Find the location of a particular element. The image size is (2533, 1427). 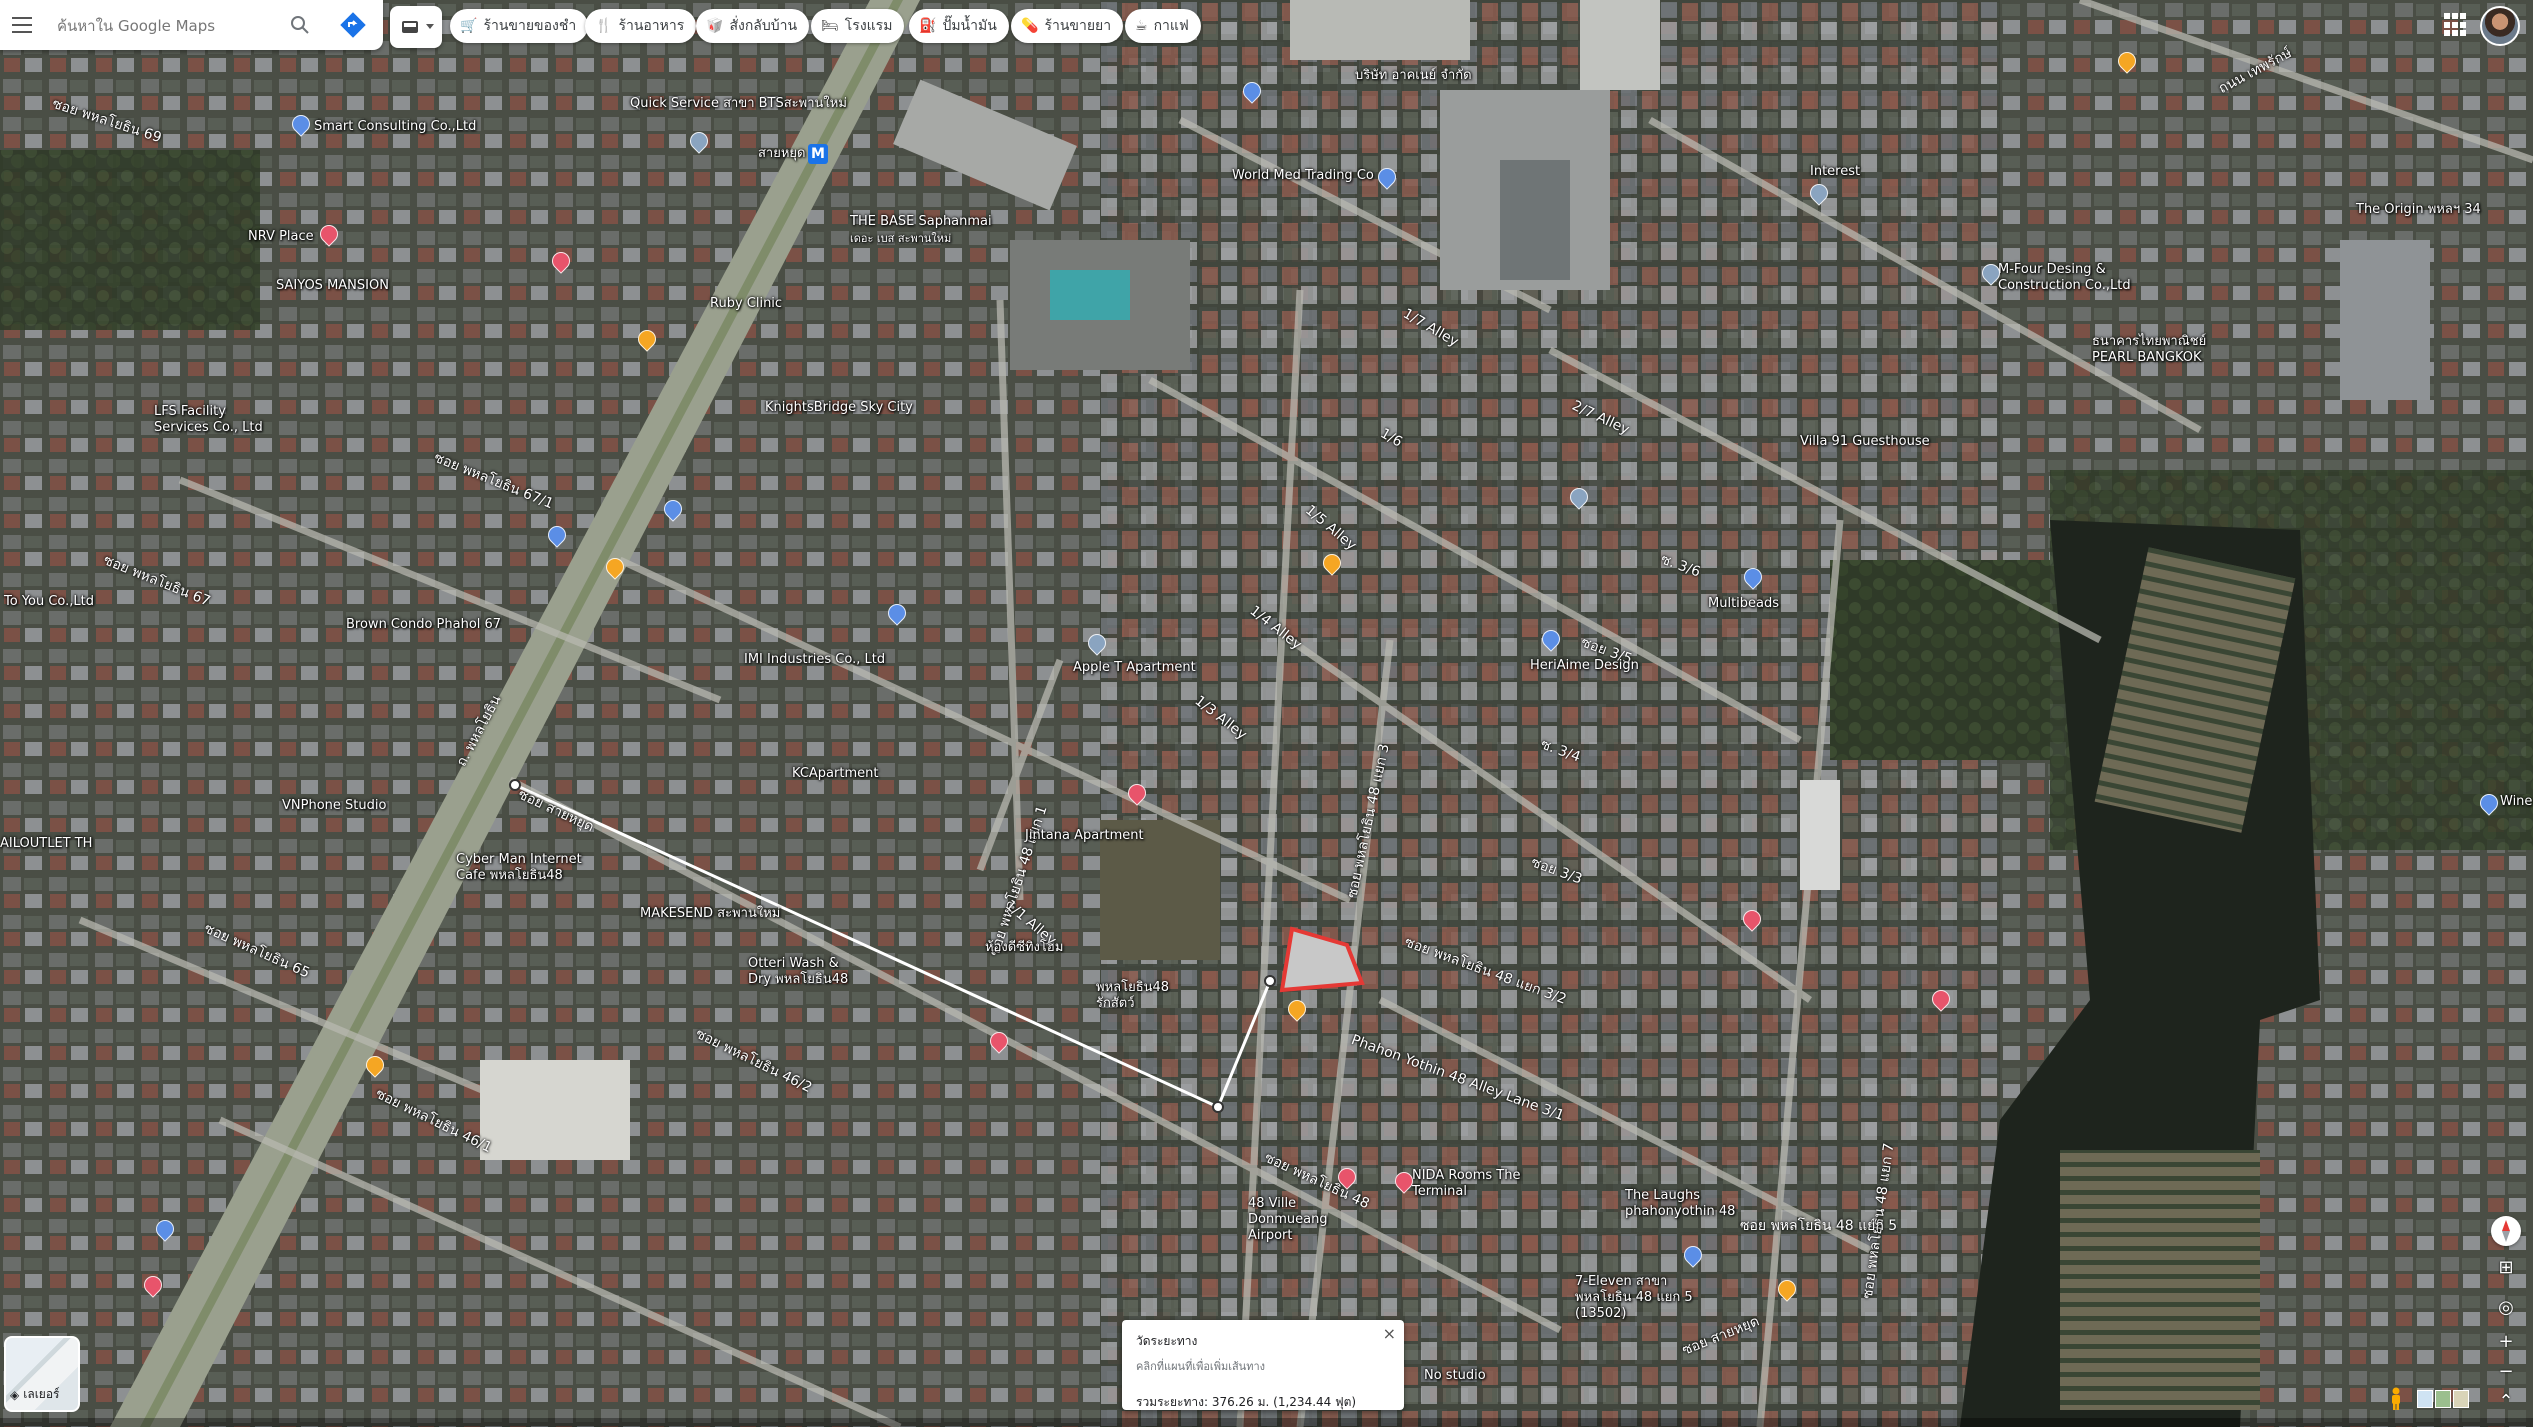

station-label: สายหยุด is located at coordinates (781, 154).